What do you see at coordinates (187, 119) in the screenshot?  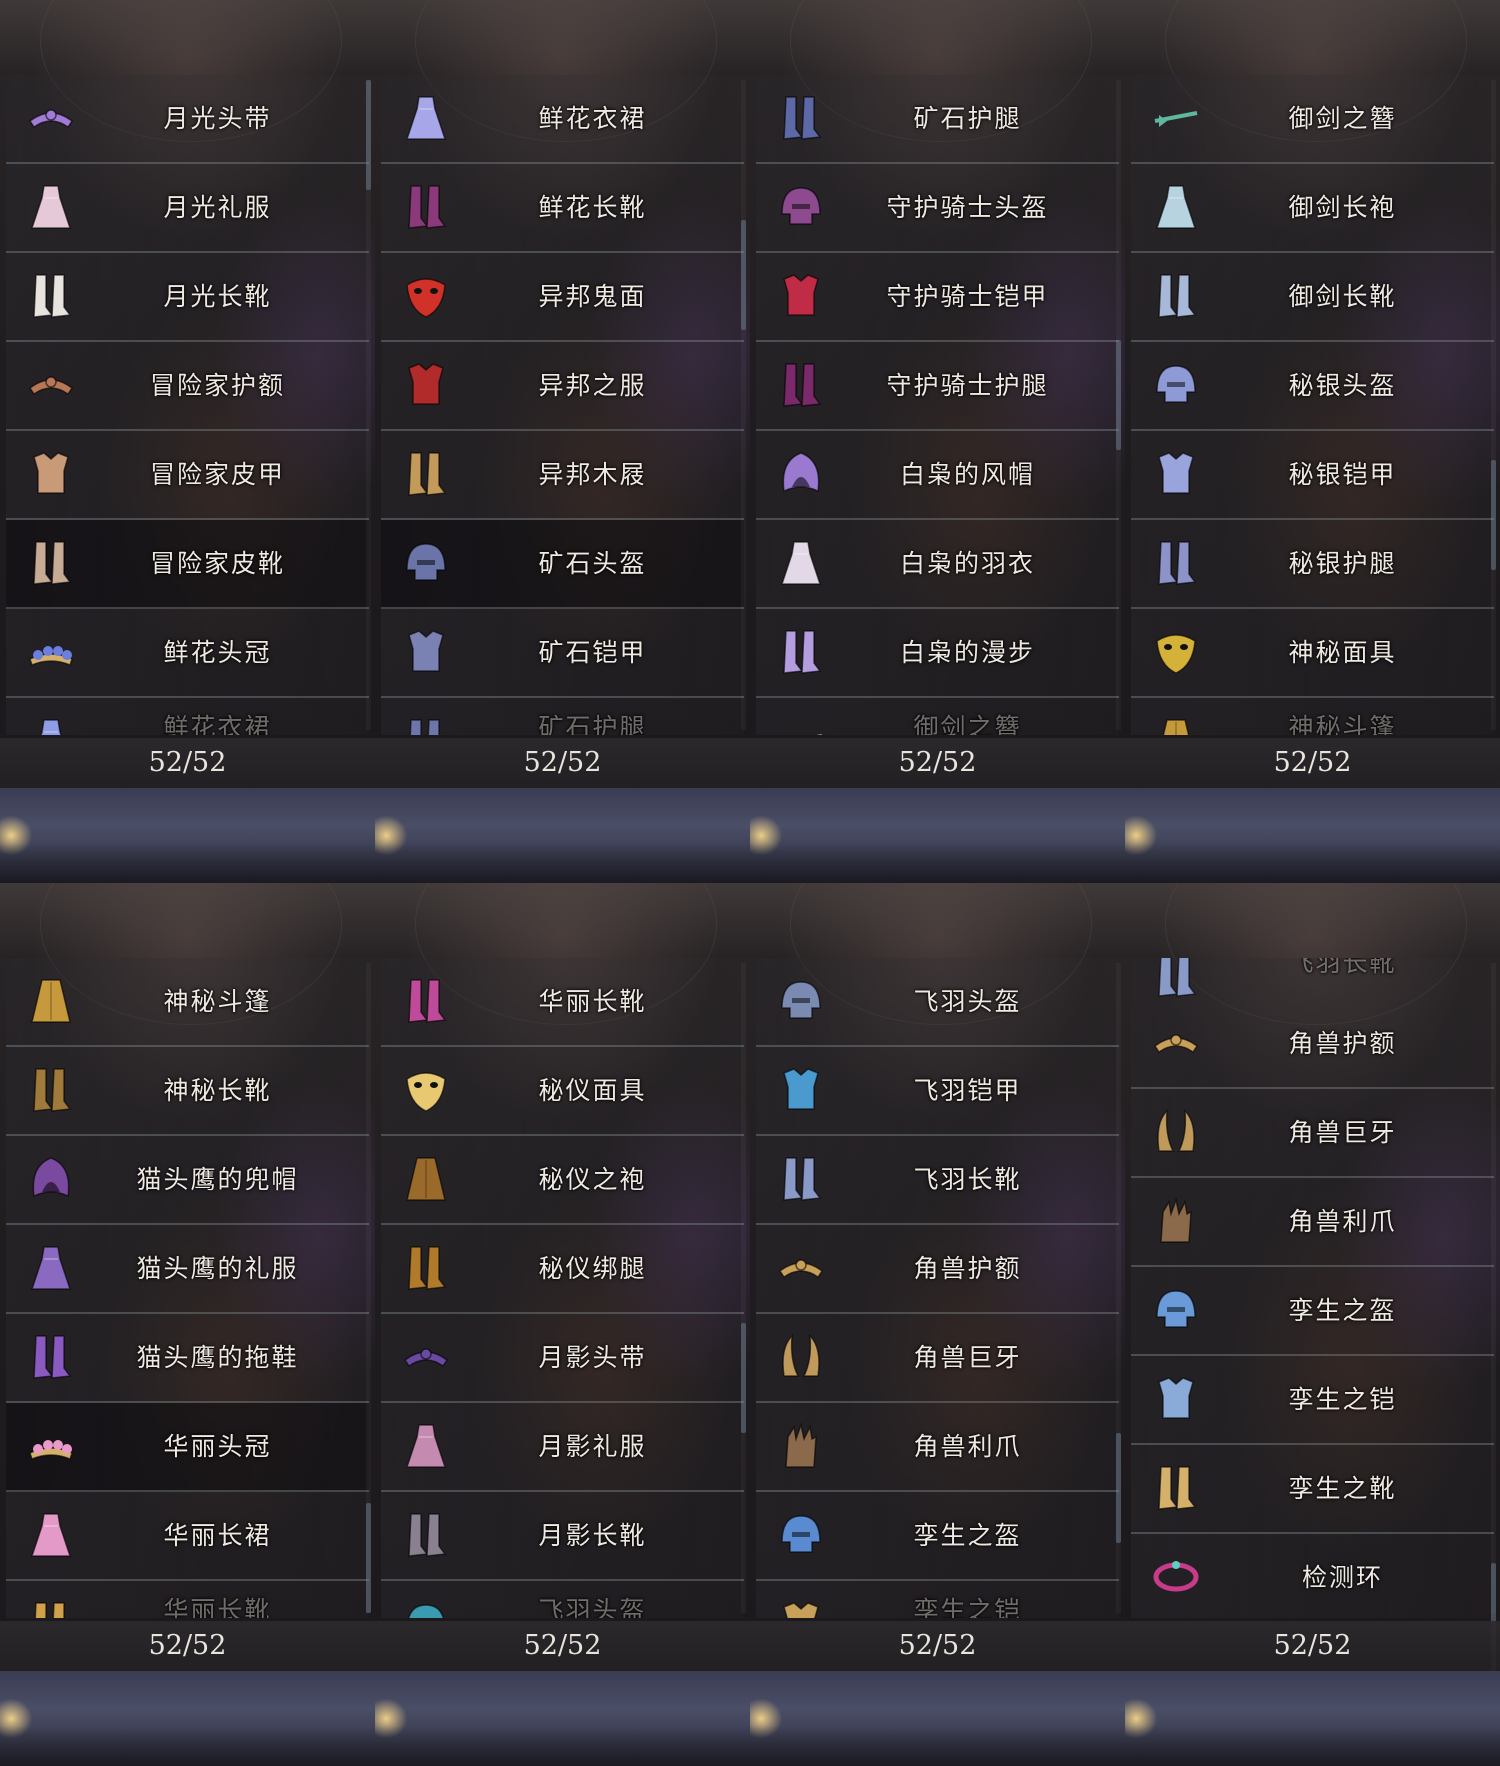 I see `item-row: 月光头带` at bounding box center [187, 119].